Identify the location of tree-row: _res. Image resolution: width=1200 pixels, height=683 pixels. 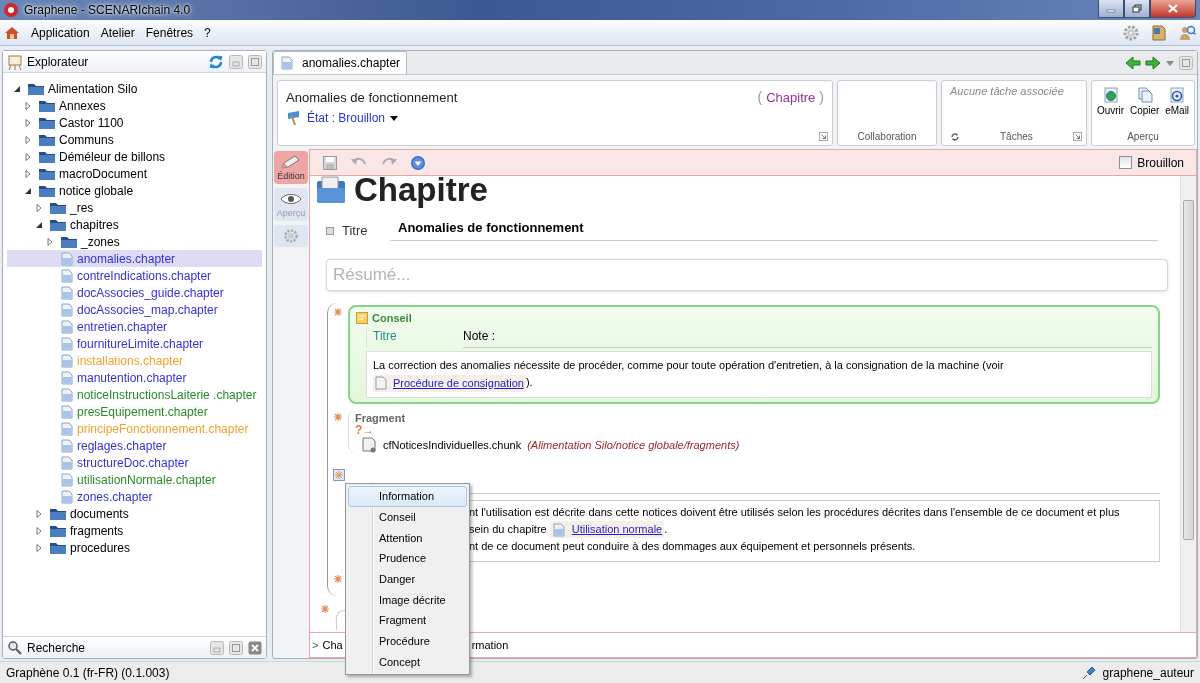
(134, 207).